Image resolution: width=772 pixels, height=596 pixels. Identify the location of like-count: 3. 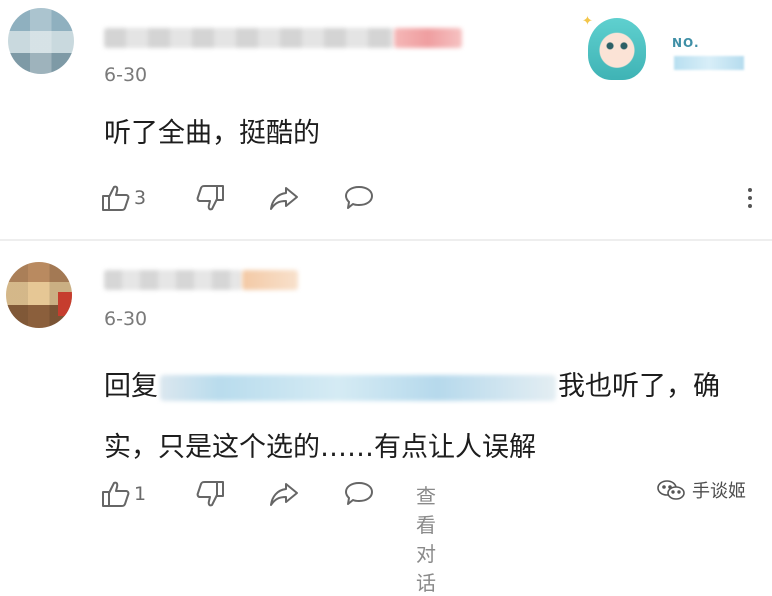
(140, 198).